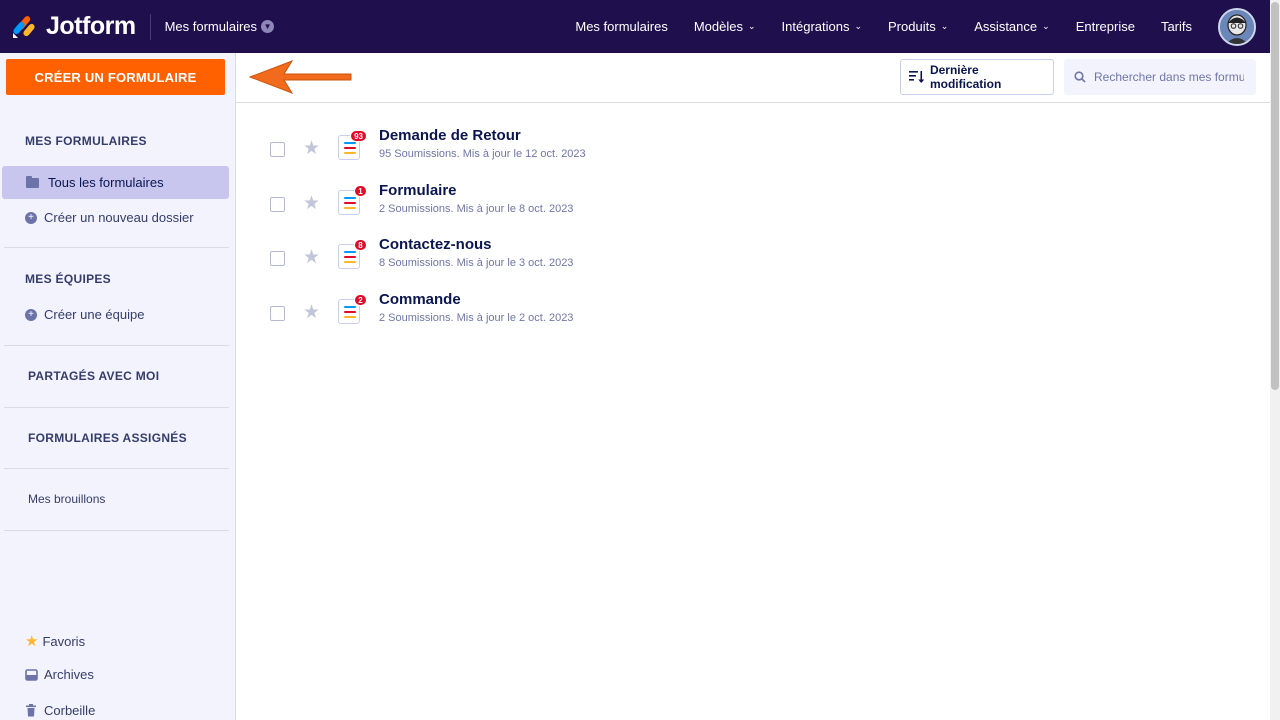  What do you see at coordinates (753, 78) in the screenshot?
I see `list-toolbar: Dernière modification` at bounding box center [753, 78].